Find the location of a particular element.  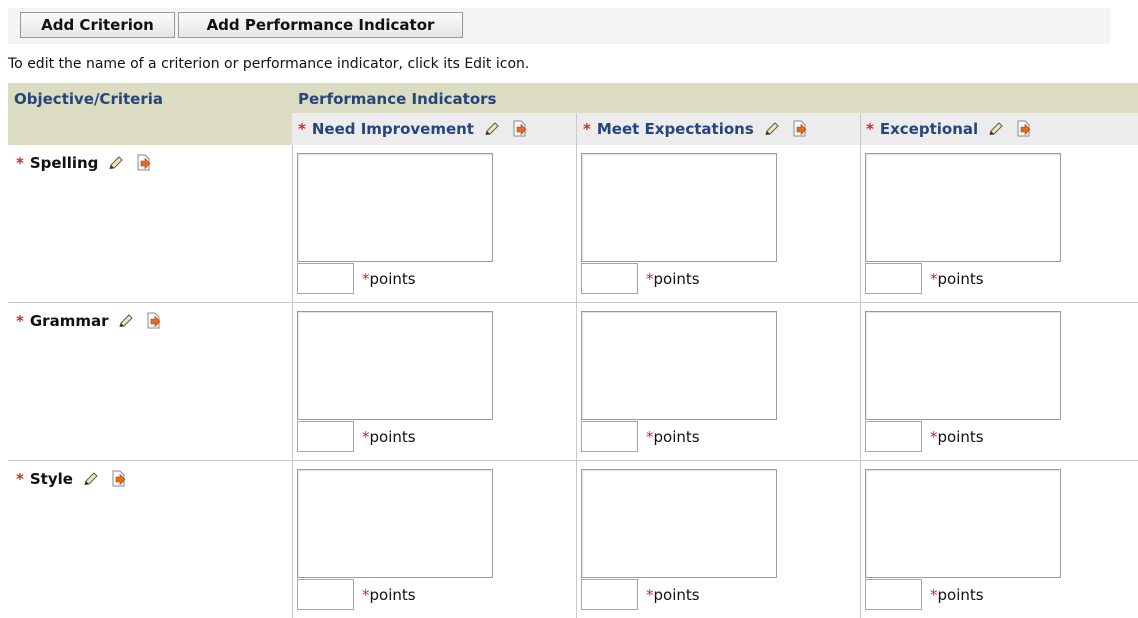

criterion-label: Spelling is located at coordinates (64, 163).